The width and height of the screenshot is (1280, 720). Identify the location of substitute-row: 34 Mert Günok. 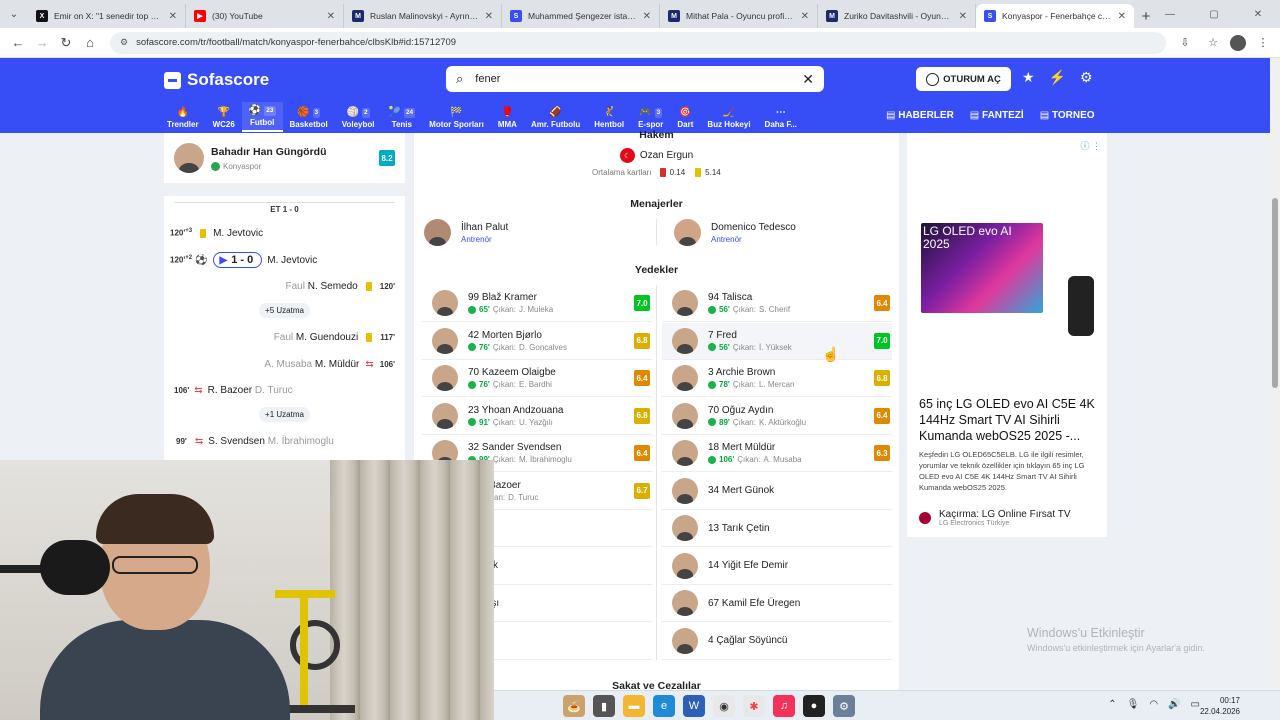
(777, 491).